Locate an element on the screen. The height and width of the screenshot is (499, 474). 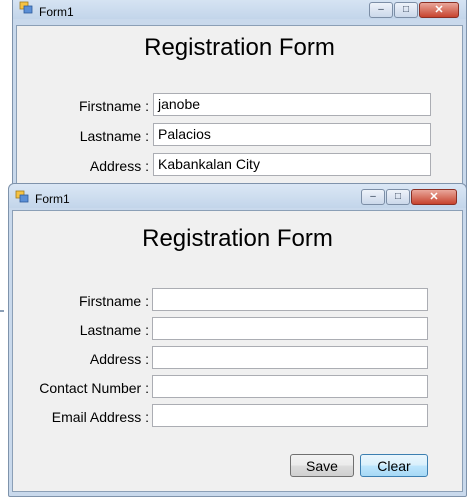
back-window-titlebar: Form1 – □ ✕ is located at coordinates (239, 9).